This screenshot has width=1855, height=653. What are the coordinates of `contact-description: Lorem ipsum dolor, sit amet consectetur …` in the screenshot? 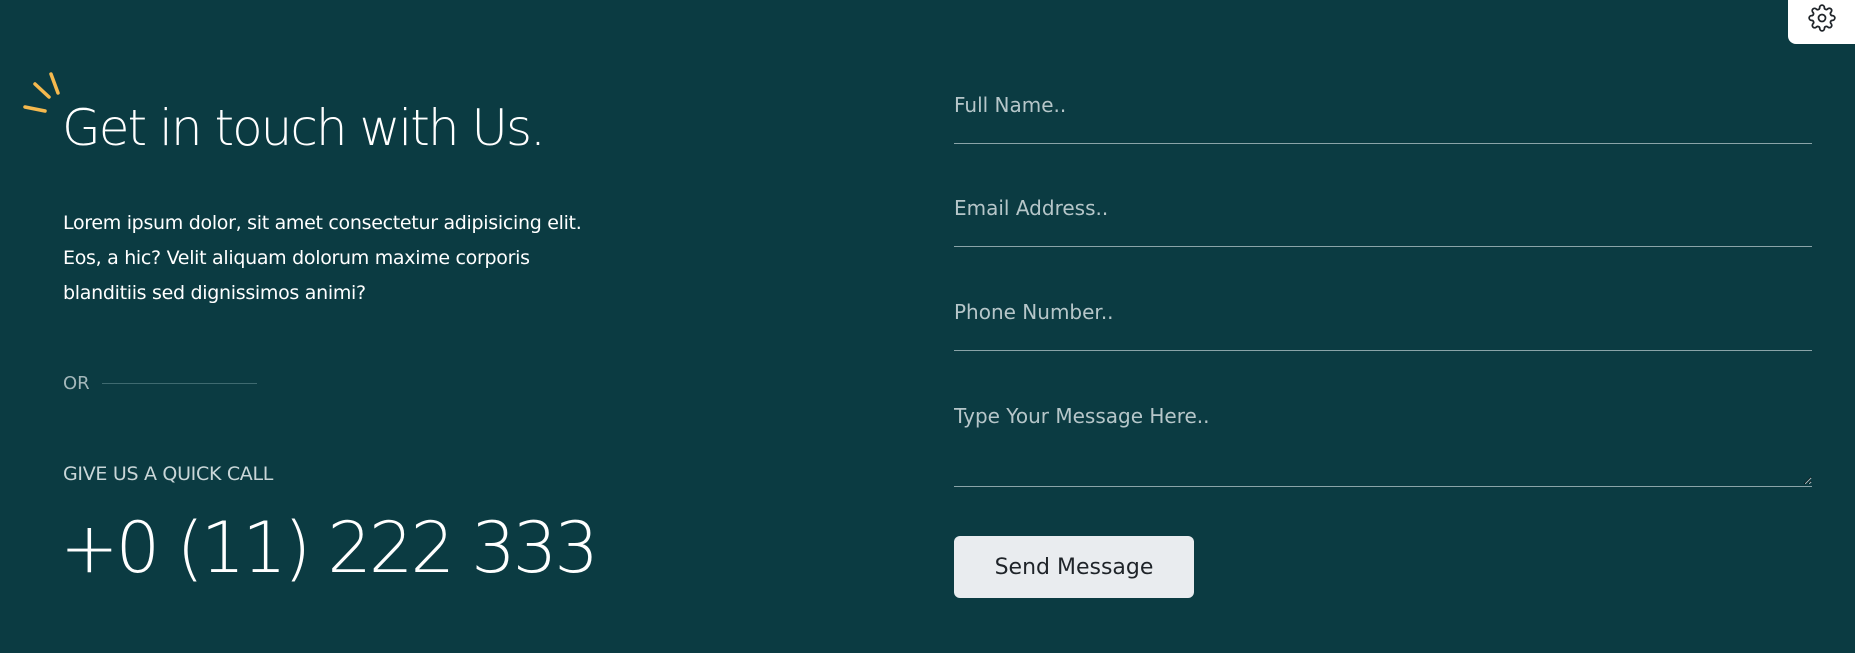 It's located at (363, 258).